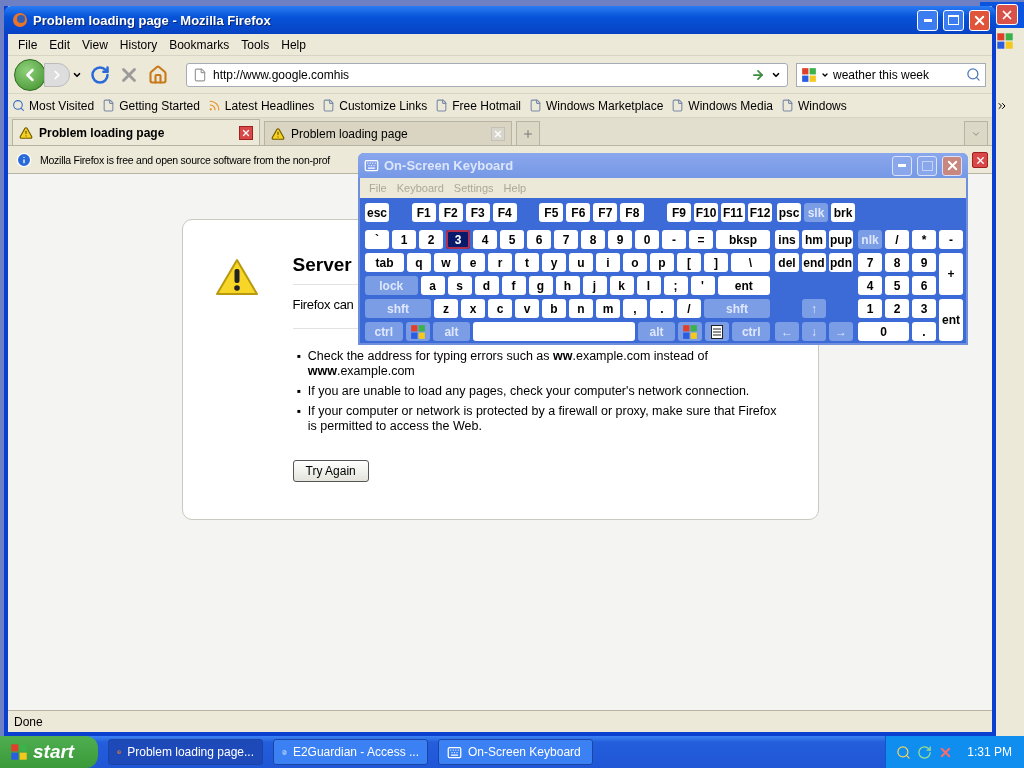 This screenshot has width=1024, height=768. Describe the element at coordinates (504, 212) in the screenshot. I see `onscreen-key: F4` at that location.